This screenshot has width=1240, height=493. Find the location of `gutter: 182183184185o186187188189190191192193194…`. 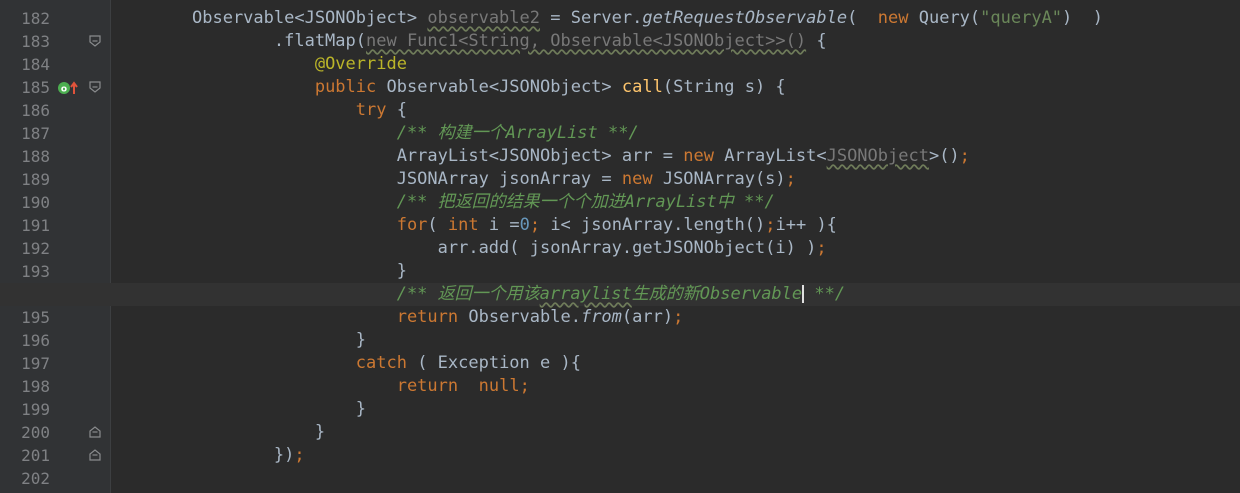

gutter: 182183184185o186187188189190191192193194… is located at coordinates (55, 246).